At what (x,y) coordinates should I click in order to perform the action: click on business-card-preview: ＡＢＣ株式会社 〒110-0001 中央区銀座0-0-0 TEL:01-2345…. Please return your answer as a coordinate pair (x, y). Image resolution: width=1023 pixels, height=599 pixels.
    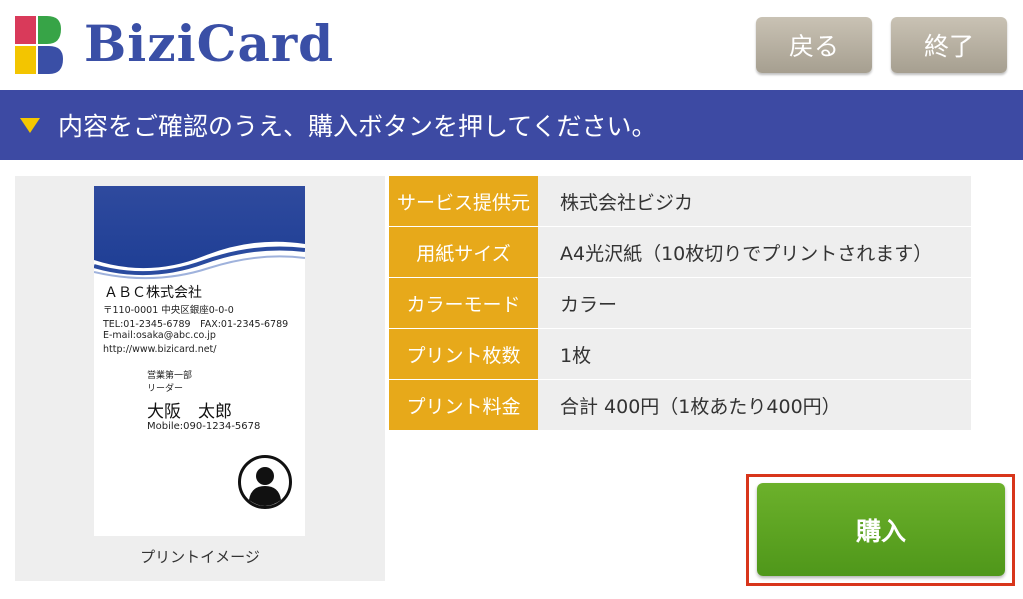
    Looking at the image, I should click on (199, 361).